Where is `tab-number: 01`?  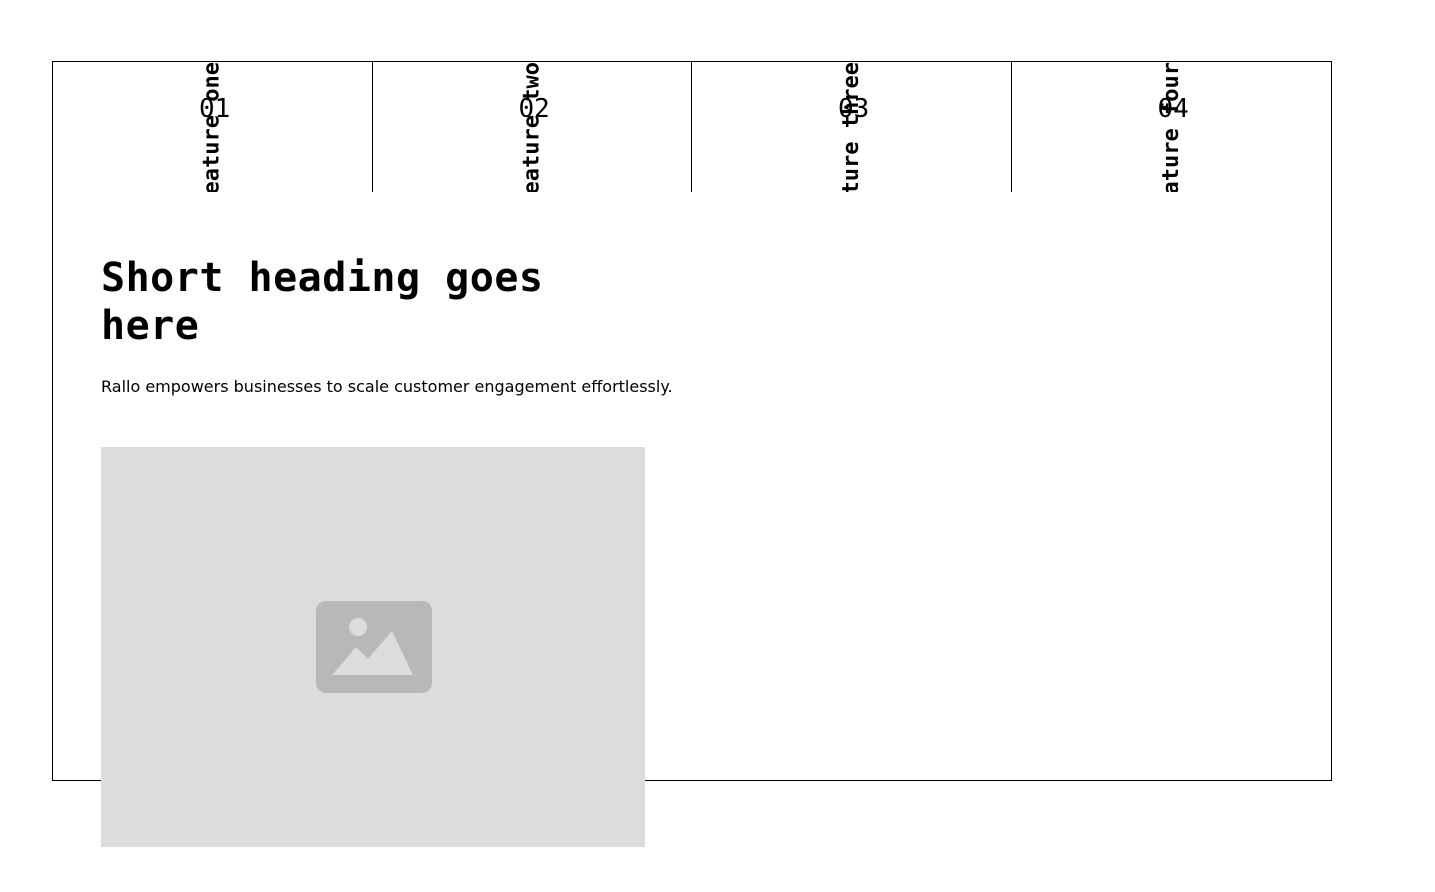 tab-number: 01 is located at coordinates (215, 109).